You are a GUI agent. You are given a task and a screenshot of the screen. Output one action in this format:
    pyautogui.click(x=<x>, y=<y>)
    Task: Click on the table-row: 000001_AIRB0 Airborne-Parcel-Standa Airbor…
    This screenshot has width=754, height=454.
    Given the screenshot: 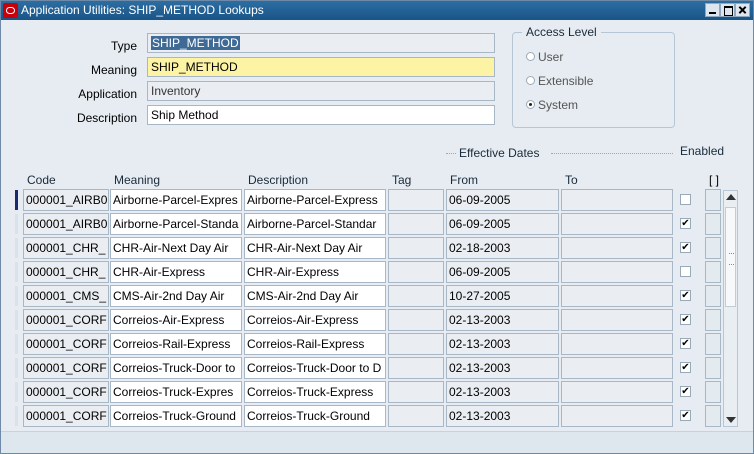 What is the action you would take?
    pyautogui.click(x=377, y=224)
    